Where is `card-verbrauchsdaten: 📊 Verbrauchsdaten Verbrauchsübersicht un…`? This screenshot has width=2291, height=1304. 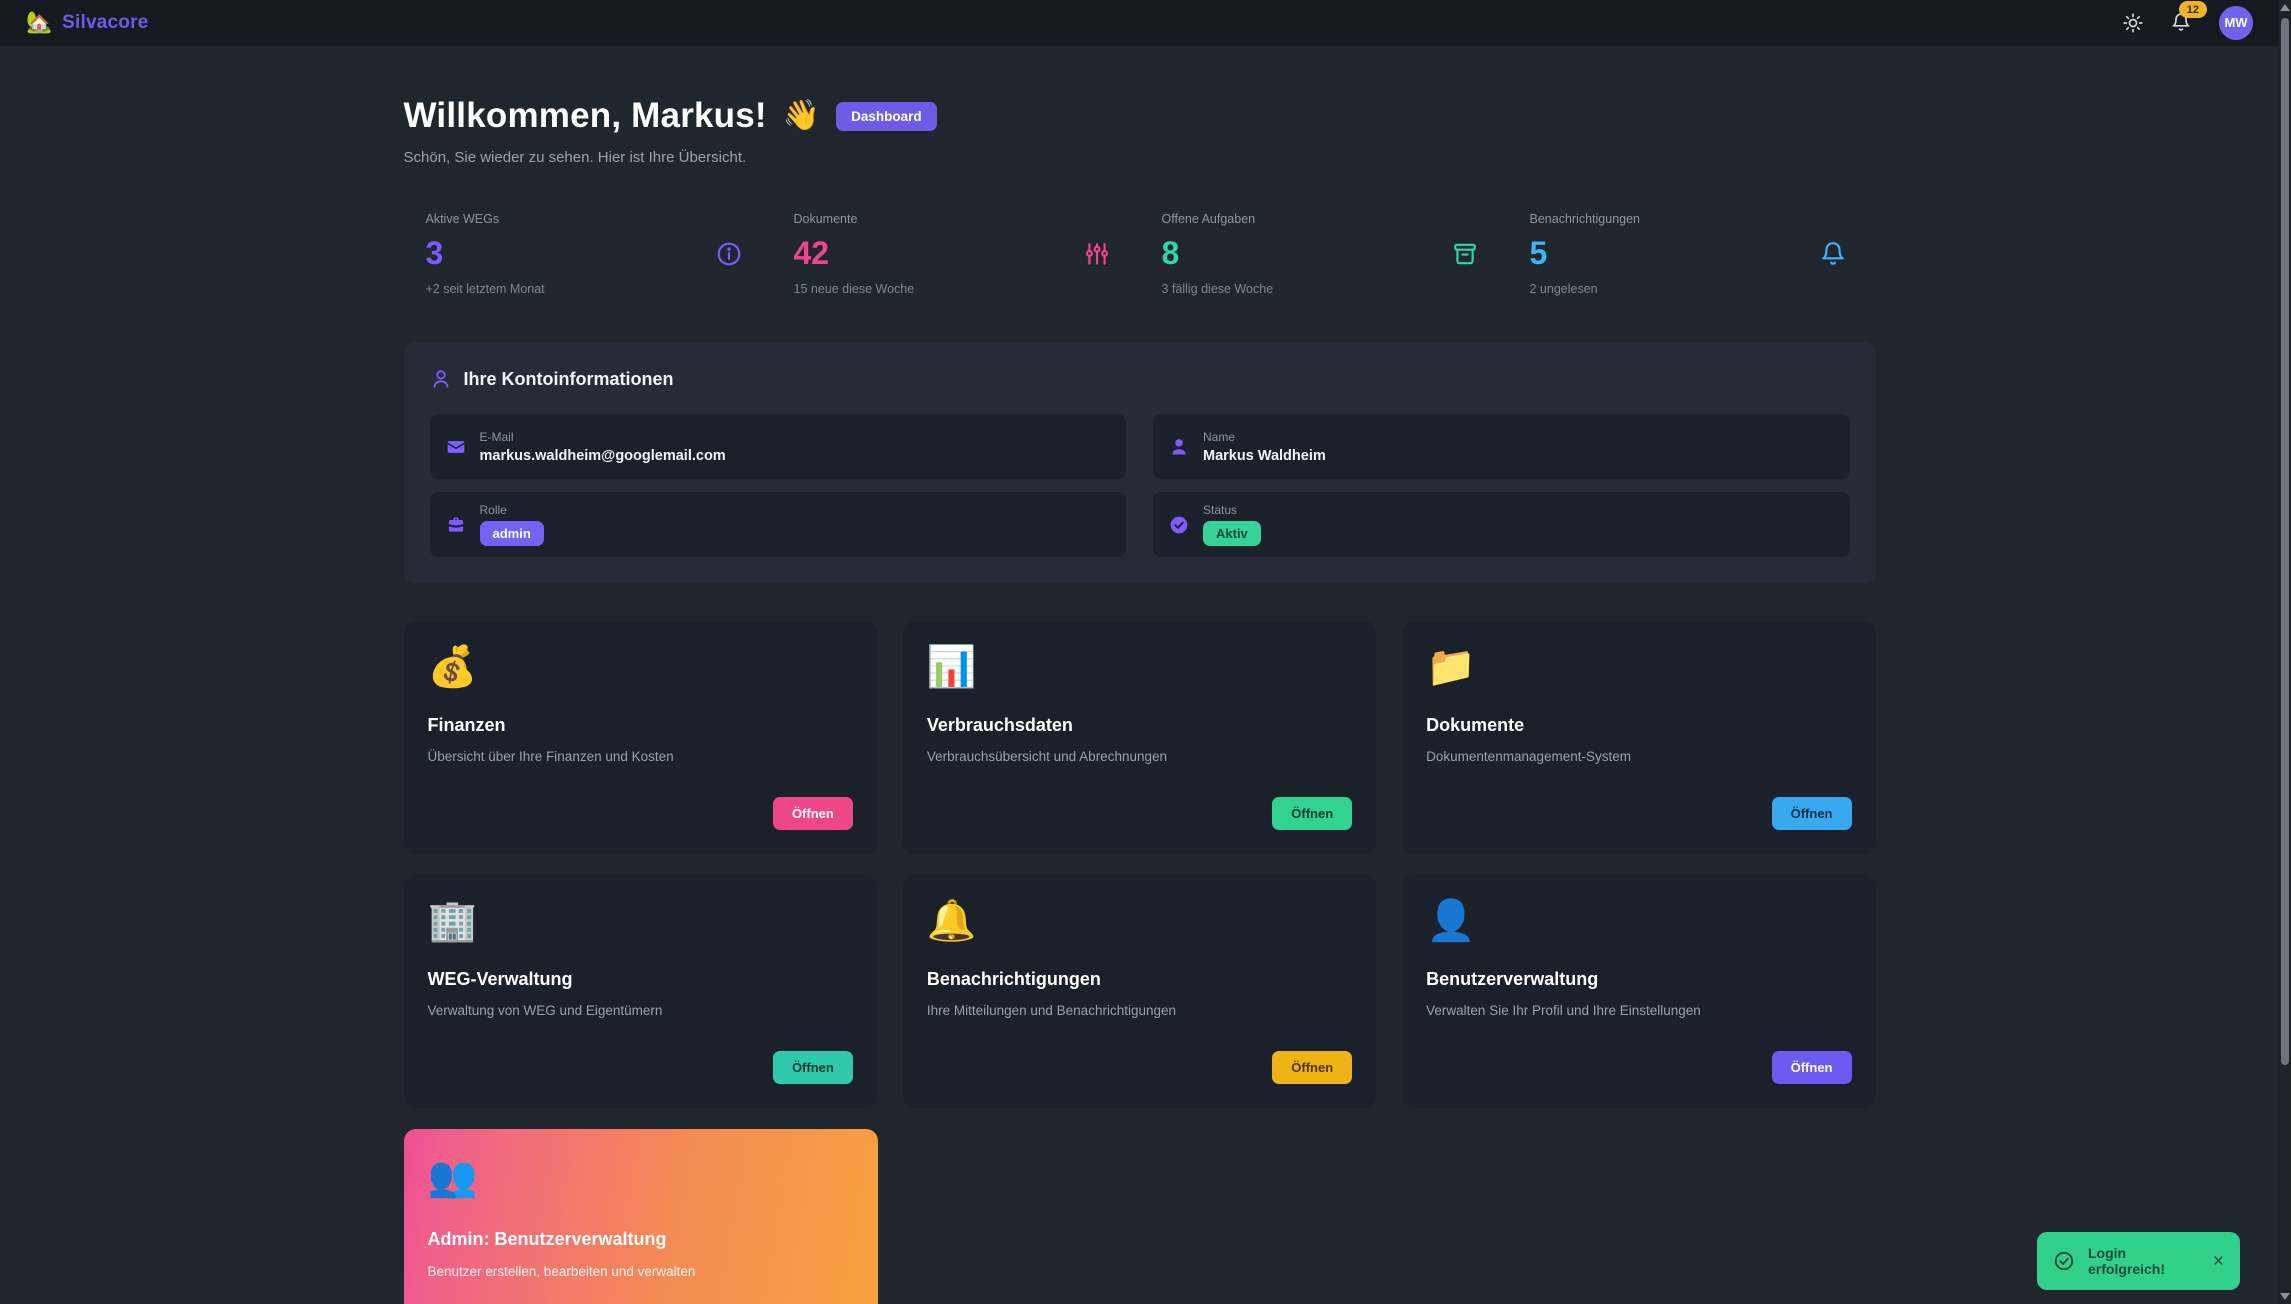 card-verbrauchsdaten: 📊 Verbrauchsdaten Verbrauchsübersicht un… is located at coordinates (1139, 737).